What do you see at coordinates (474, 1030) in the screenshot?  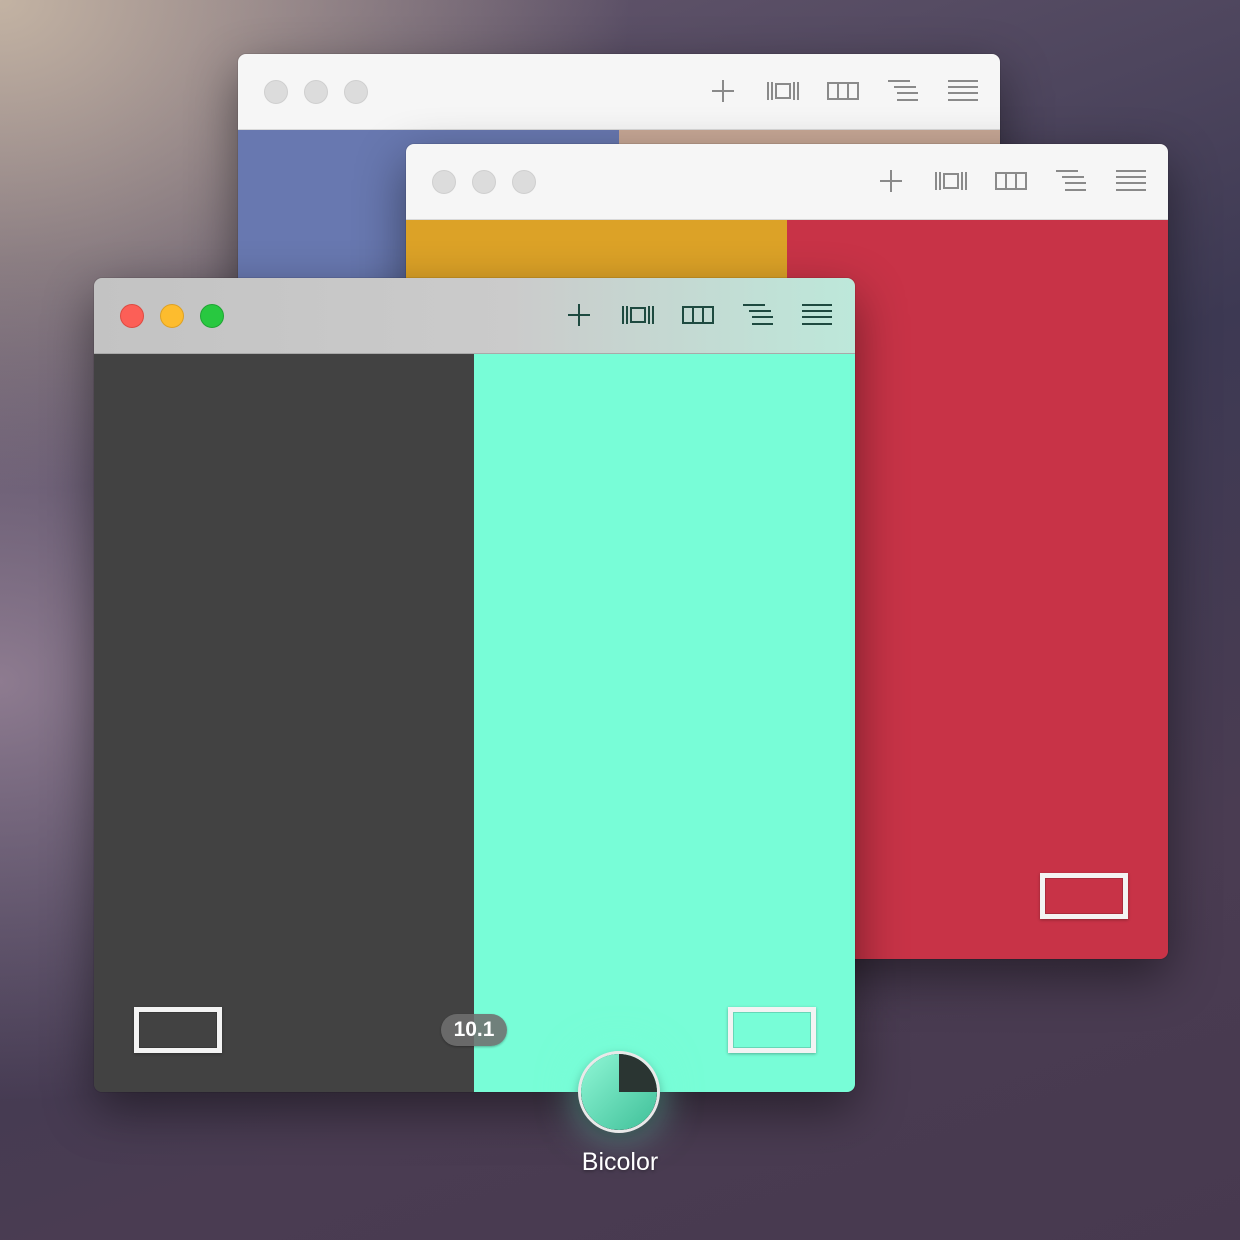 I see `divider-value-badge: 10.1` at bounding box center [474, 1030].